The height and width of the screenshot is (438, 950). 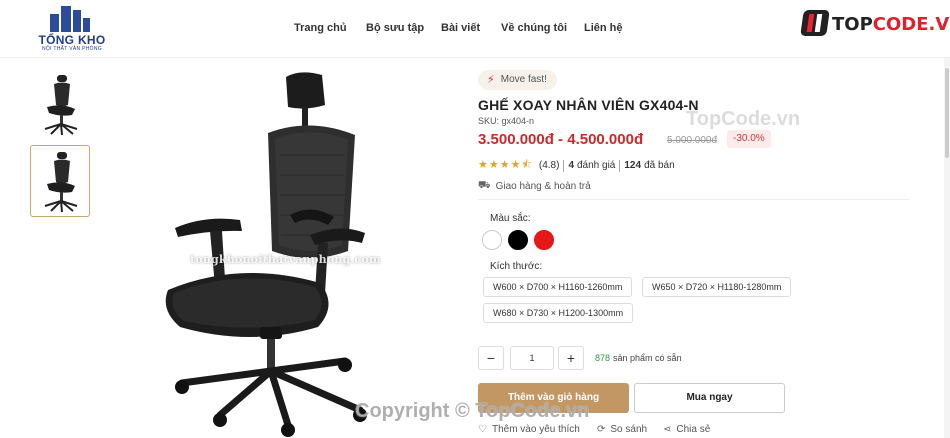 I want to click on product-sku: SKU: gx404-n, so click(x=506, y=121).